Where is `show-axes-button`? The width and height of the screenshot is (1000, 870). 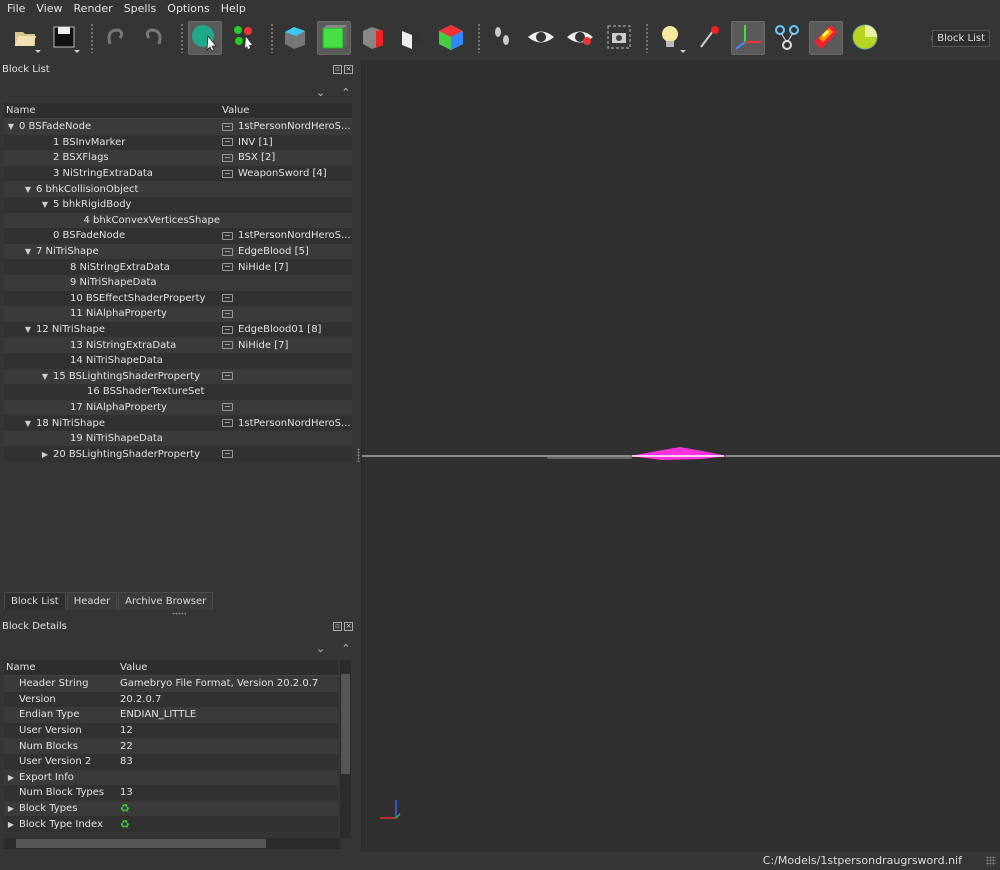 show-axes-button is located at coordinates (748, 38).